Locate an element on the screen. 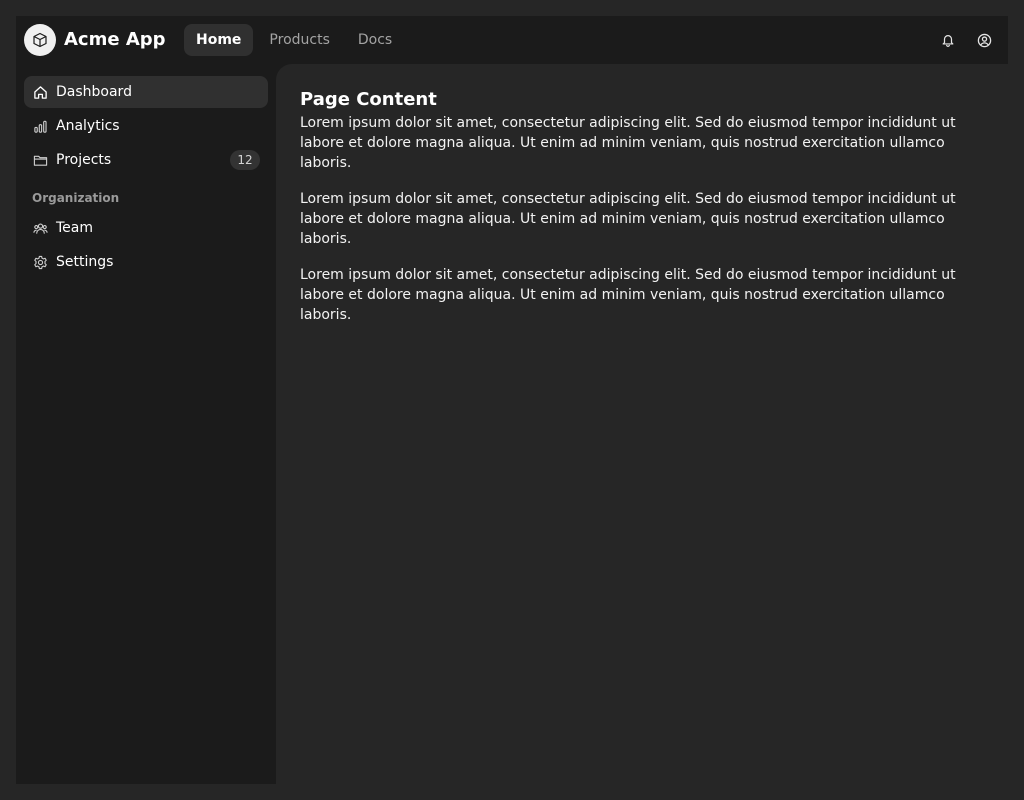  gear-icon is located at coordinates (40, 262).